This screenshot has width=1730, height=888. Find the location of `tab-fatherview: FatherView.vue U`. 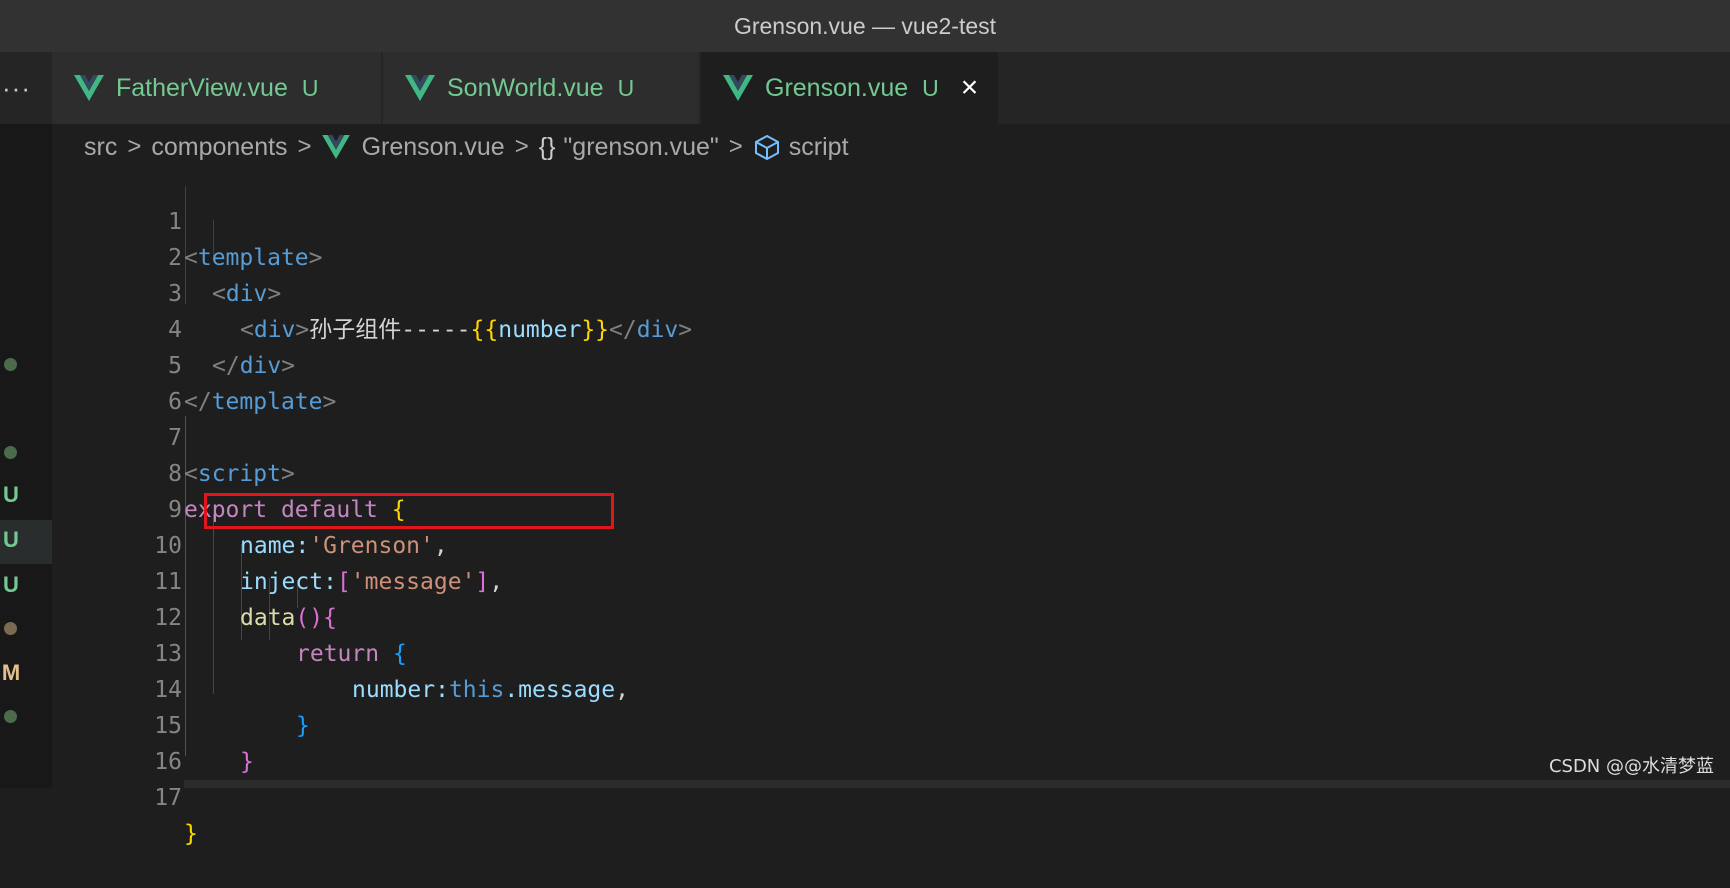

tab-fatherview: FatherView.vue U is located at coordinates (217, 88).